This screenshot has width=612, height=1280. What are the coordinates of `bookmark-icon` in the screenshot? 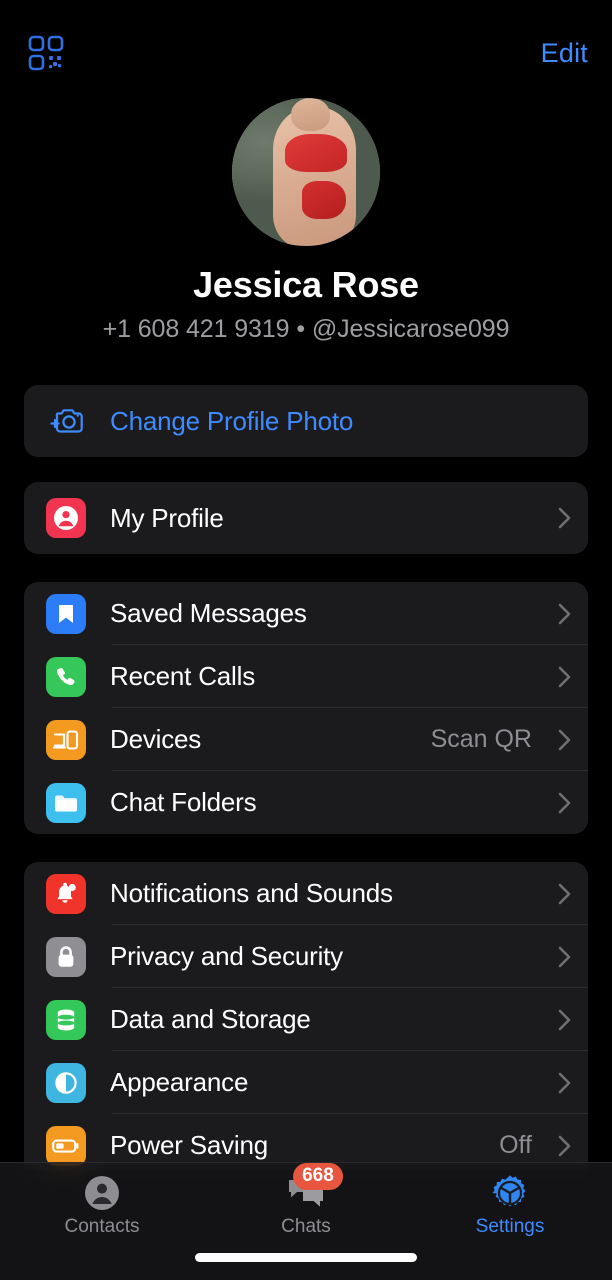 It's located at (66, 613).